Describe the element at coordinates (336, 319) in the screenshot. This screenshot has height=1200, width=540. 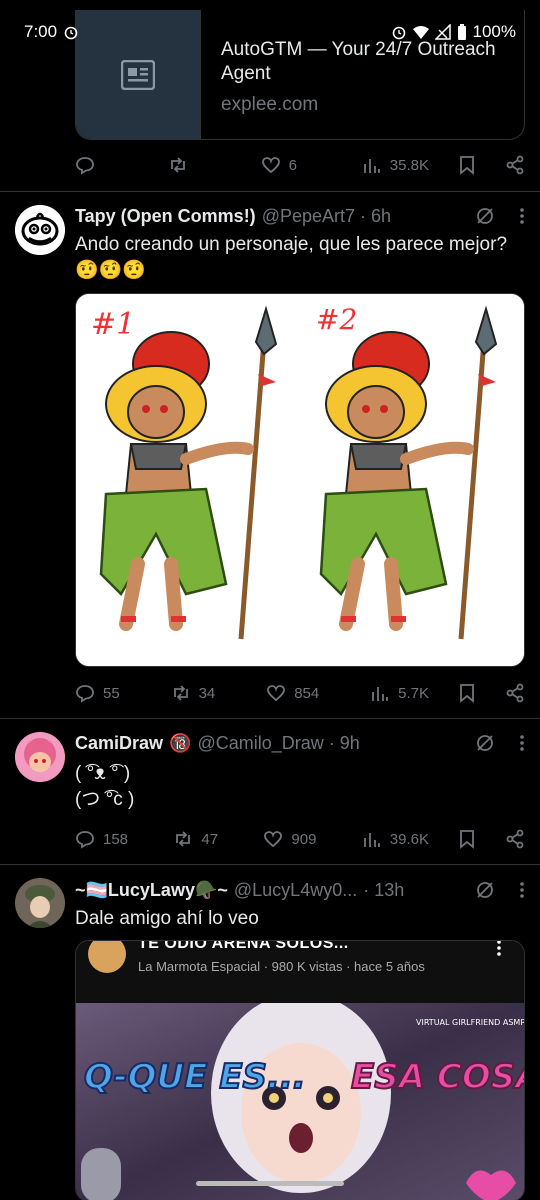
I see `label-2: #2` at that location.